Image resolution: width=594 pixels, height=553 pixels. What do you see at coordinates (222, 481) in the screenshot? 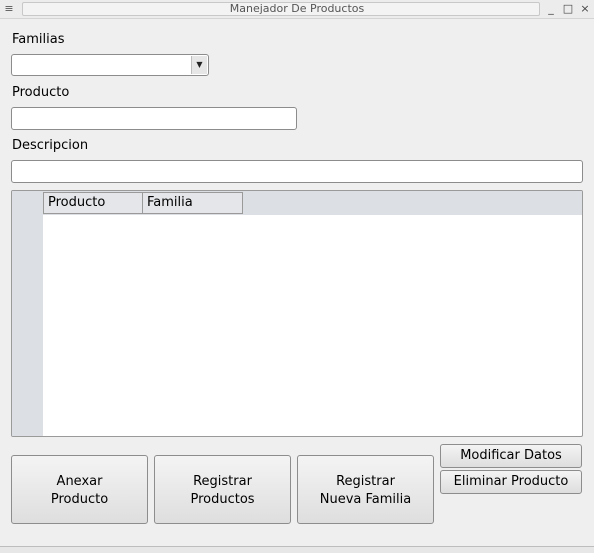
I see `registrar-productos-label-line1: Registrar` at bounding box center [222, 481].